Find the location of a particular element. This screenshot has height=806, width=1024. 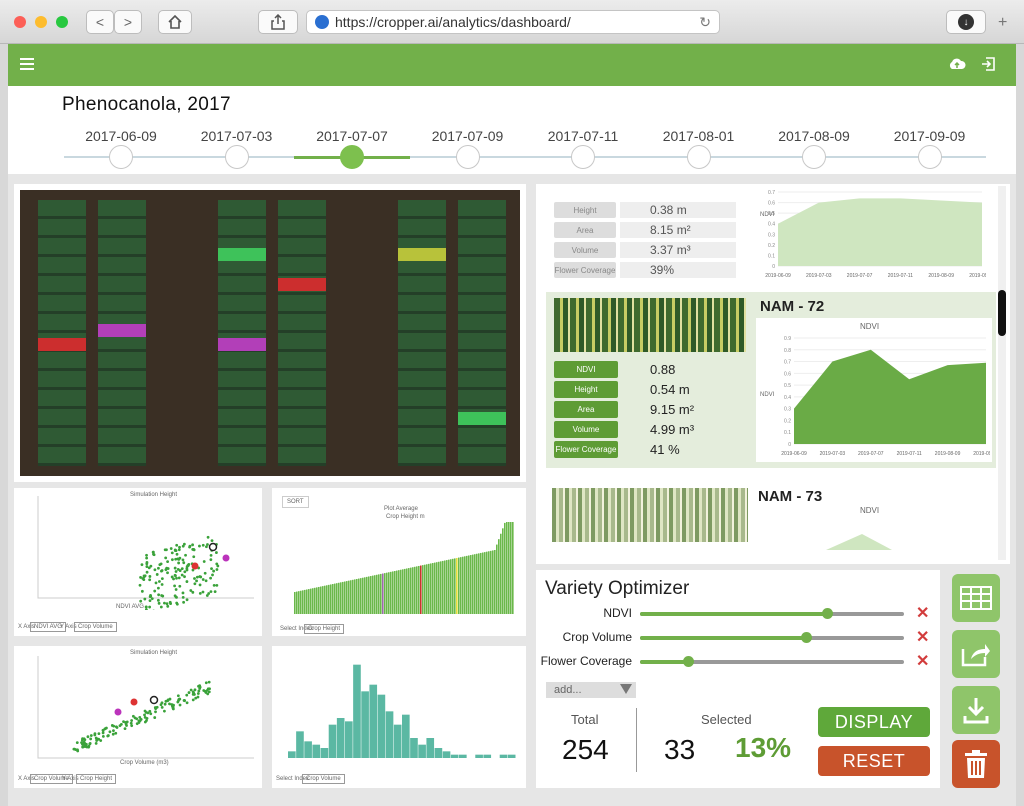

home-icon is located at coordinates (175, 22).